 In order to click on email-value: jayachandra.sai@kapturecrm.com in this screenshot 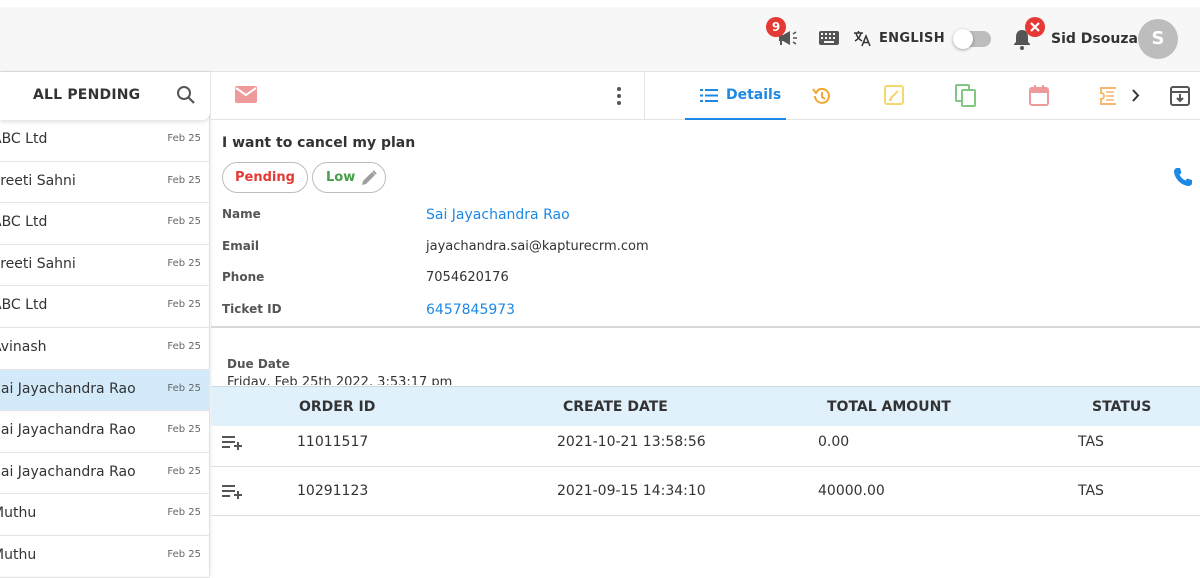, I will do `click(537, 246)`.